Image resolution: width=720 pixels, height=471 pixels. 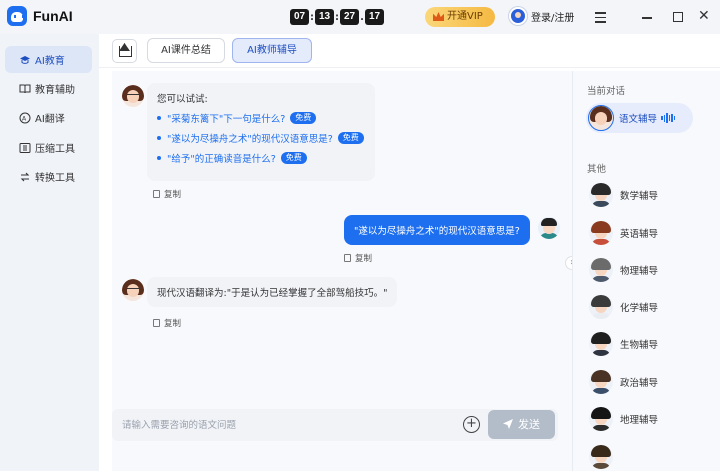 What do you see at coordinates (639, 271) in the screenshot?
I see `tutor-label: 物理辅导` at bounding box center [639, 271].